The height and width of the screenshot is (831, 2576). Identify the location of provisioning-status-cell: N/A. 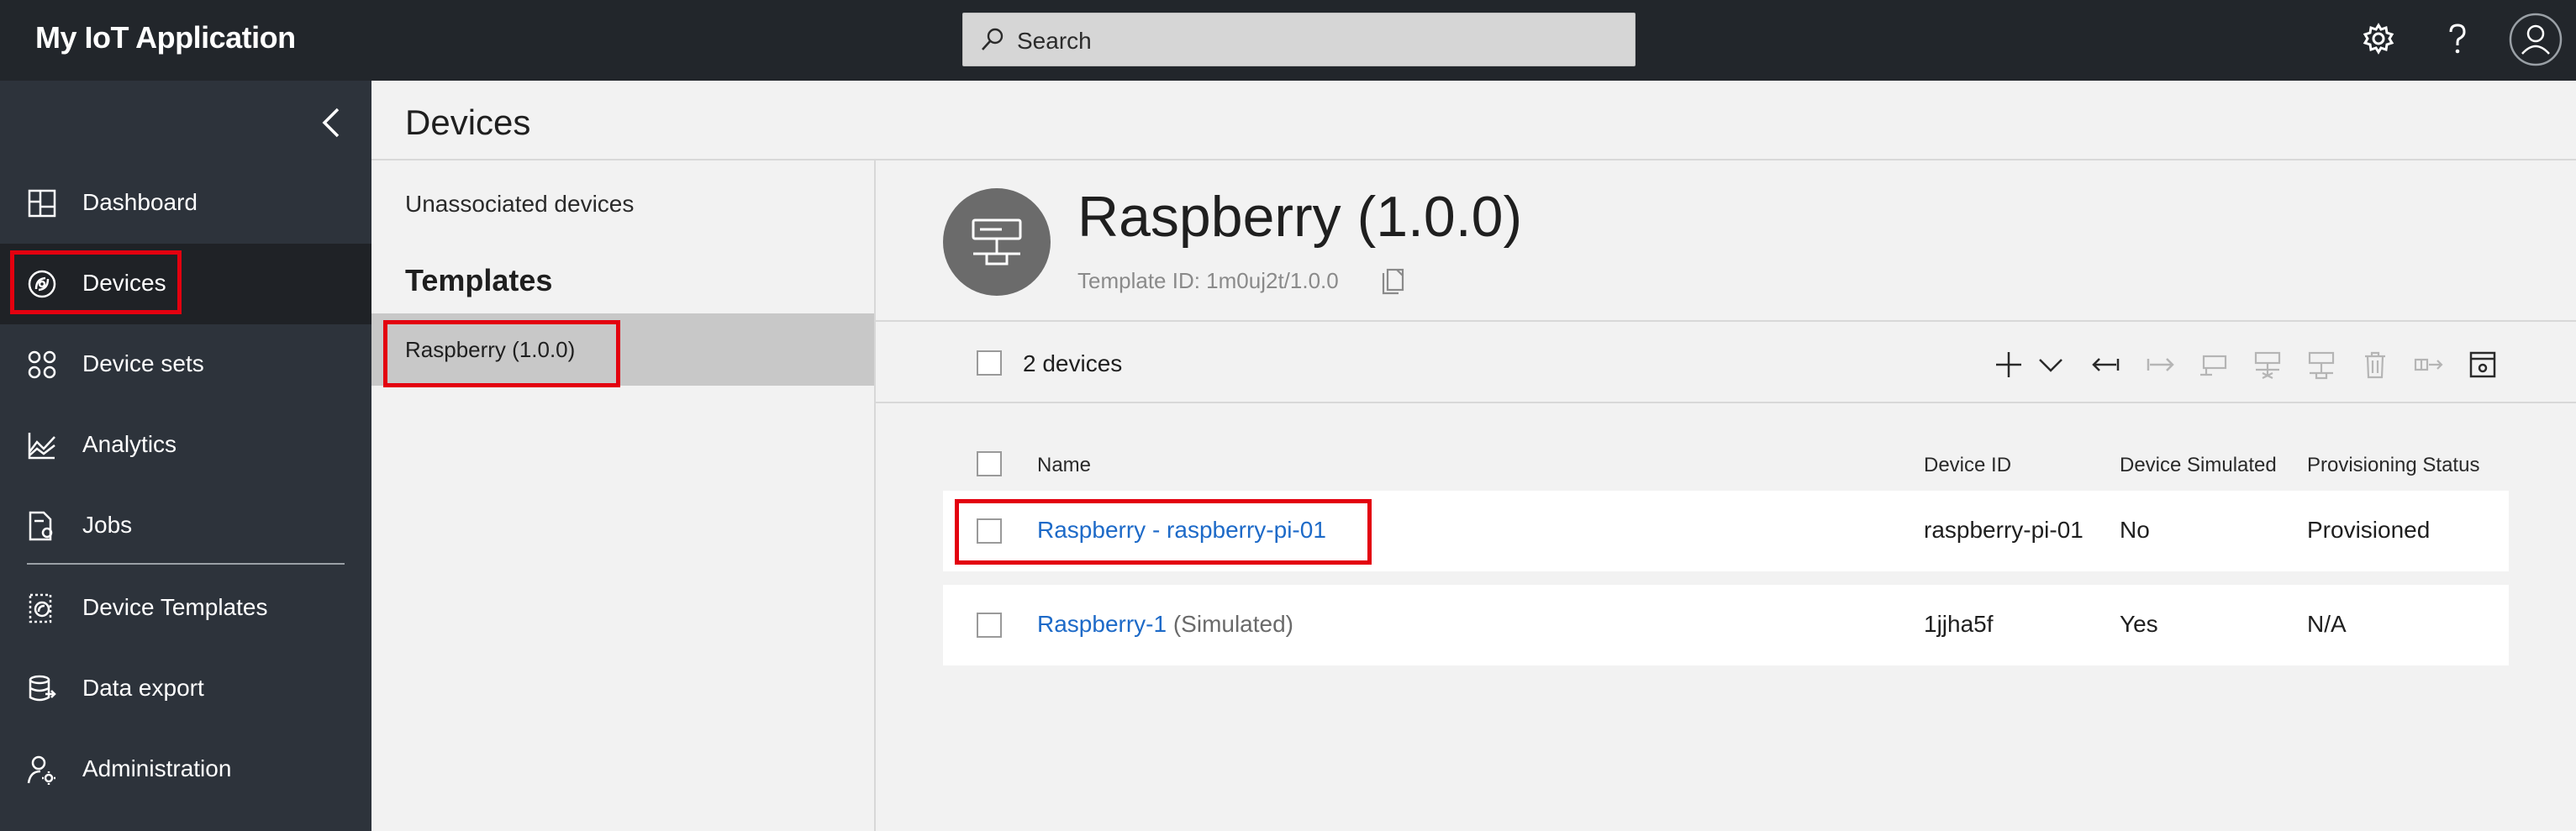
(2327, 624).